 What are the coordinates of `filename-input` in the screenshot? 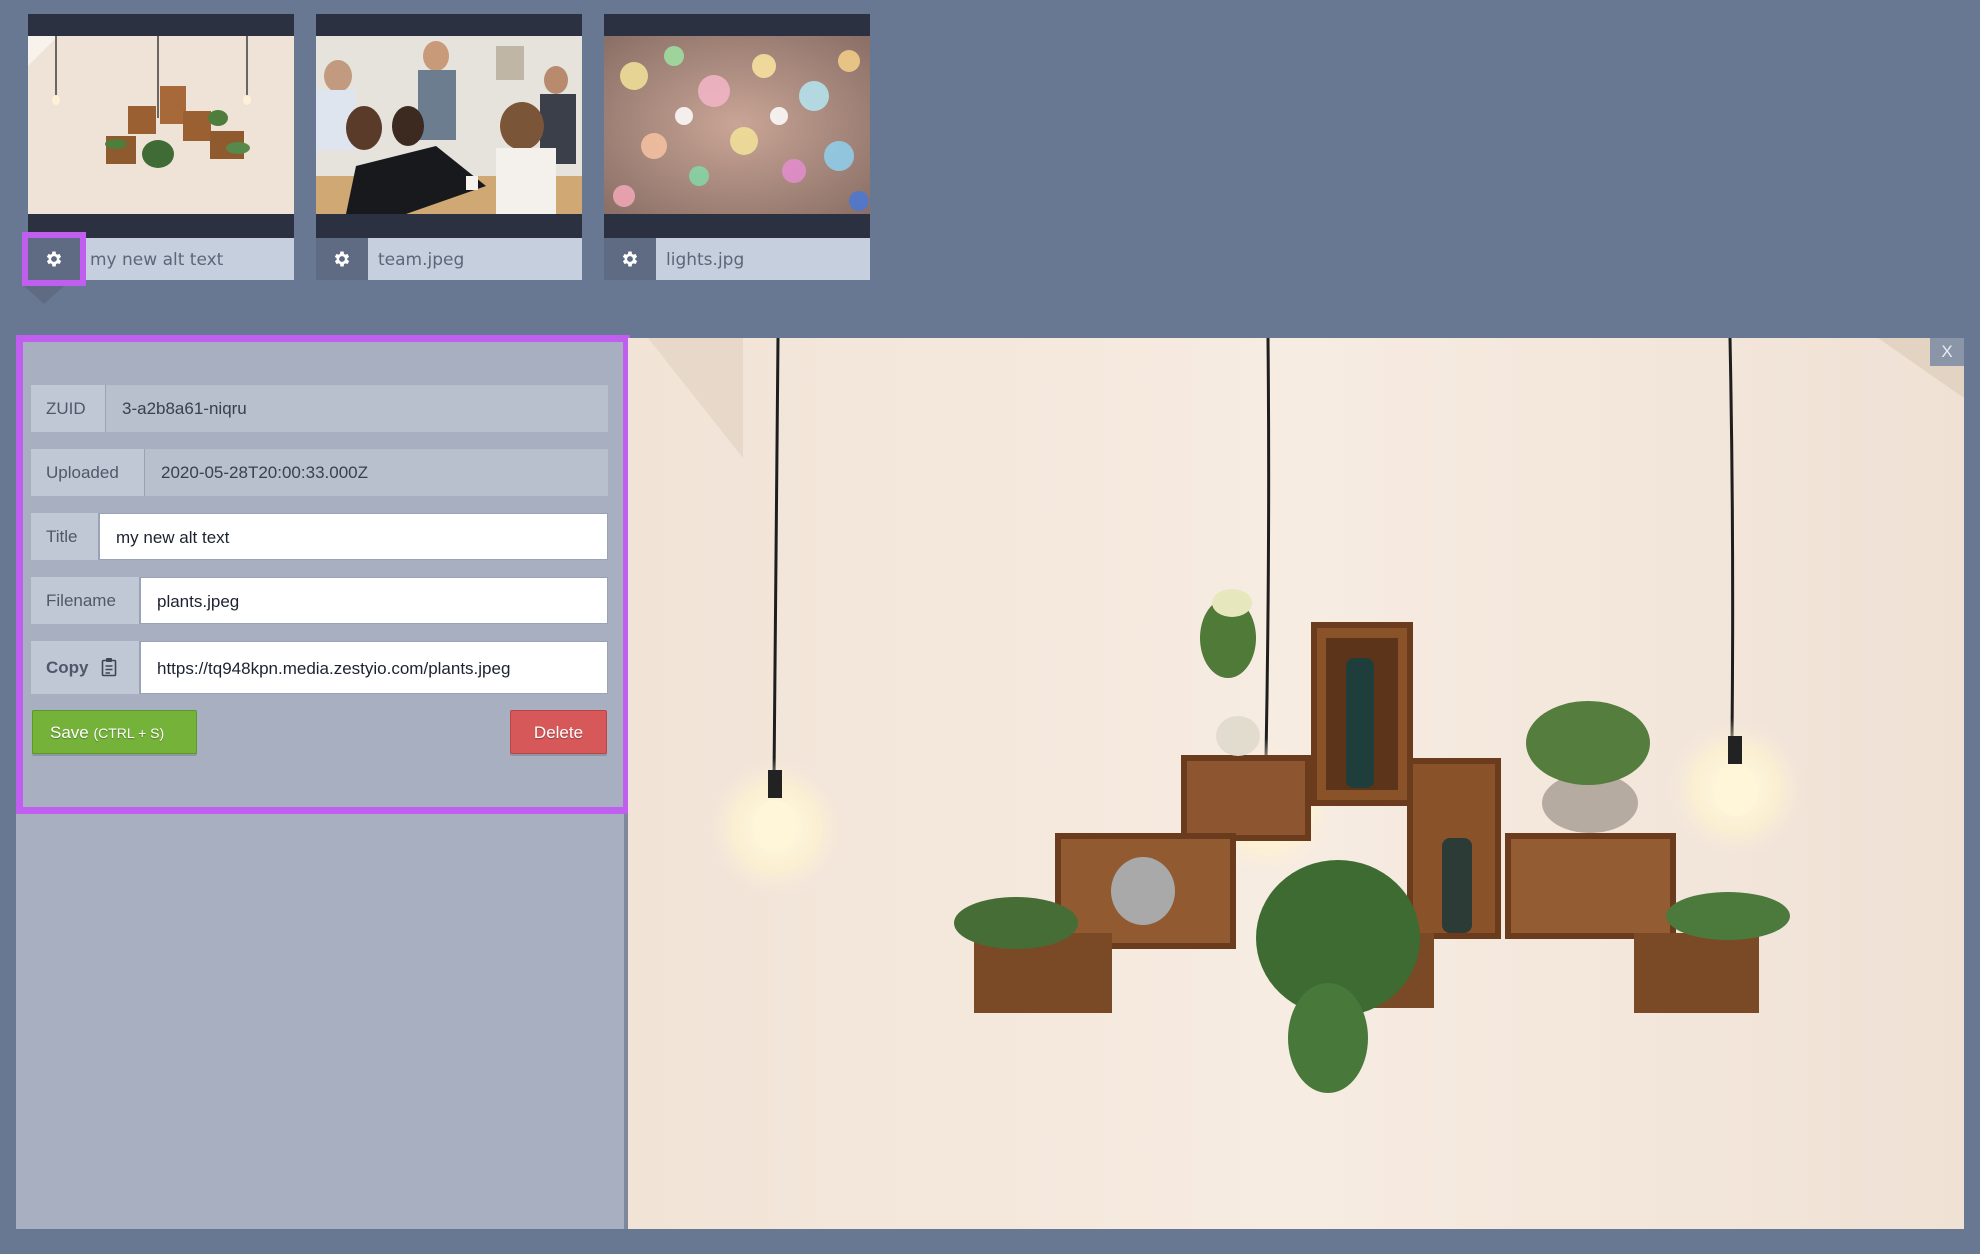 It's located at (382, 602).